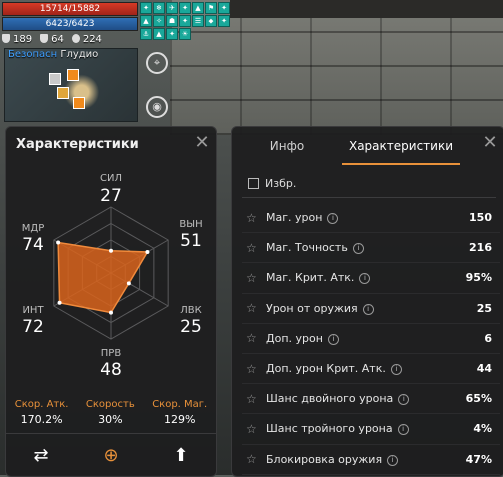  What do you see at coordinates (191, 327) in the screenshot?
I see `stat-dex-value: 25` at bounding box center [191, 327].